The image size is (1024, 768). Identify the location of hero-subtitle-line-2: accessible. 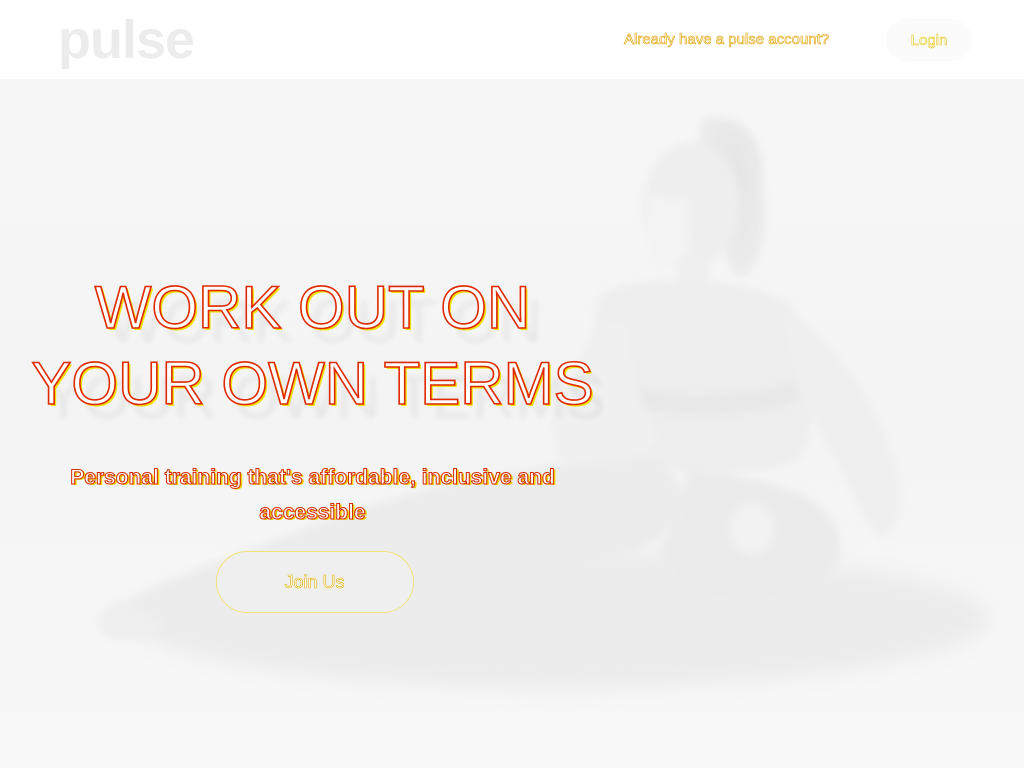
(312, 513).